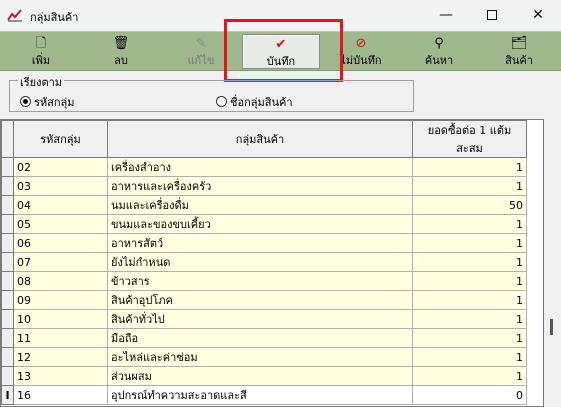  I want to click on cell-code: 05, so click(60, 224).